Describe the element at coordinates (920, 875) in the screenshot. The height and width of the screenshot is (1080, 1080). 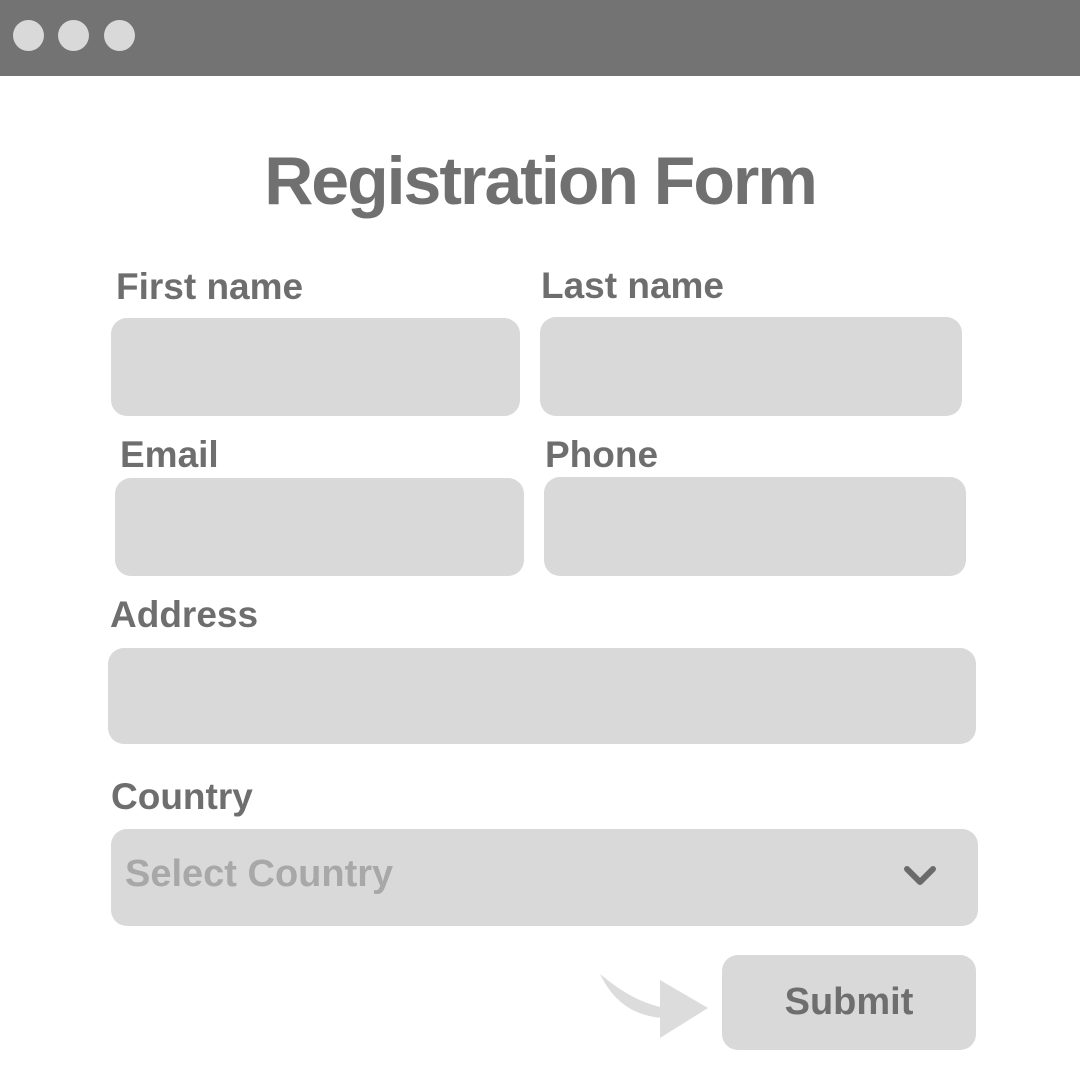
I see `chevron-down-icon` at that location.